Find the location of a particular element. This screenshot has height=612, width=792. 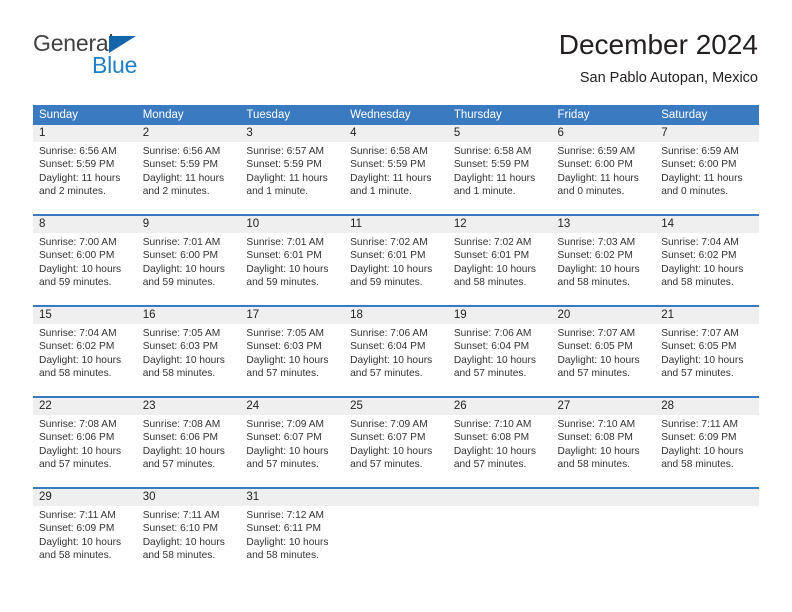

daylight-text-line2: and 1 minute. is located at coordinates (277, 191).